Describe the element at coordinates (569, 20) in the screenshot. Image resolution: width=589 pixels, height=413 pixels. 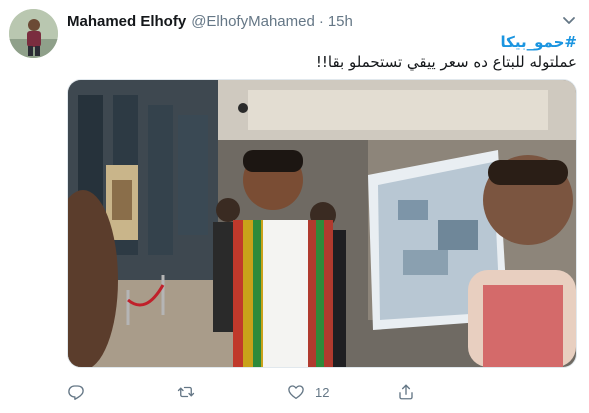
I see `chevron-down-icon` at that location.